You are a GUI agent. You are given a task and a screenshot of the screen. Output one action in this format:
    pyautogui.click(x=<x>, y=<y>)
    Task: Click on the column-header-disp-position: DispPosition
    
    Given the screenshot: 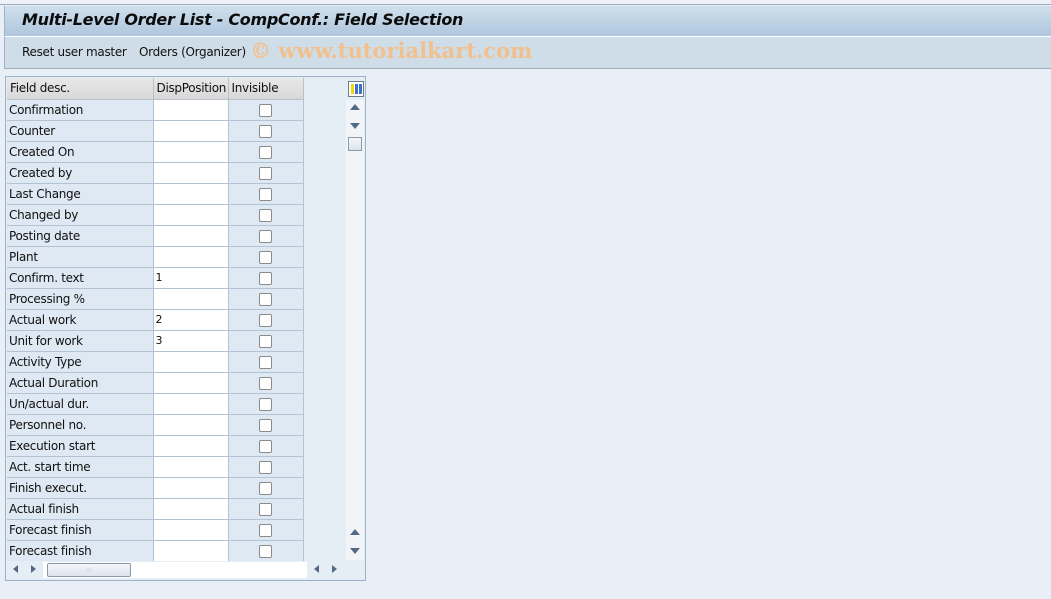 What is the action you would take?
    pyautogui.click(x=191, y=89)
    